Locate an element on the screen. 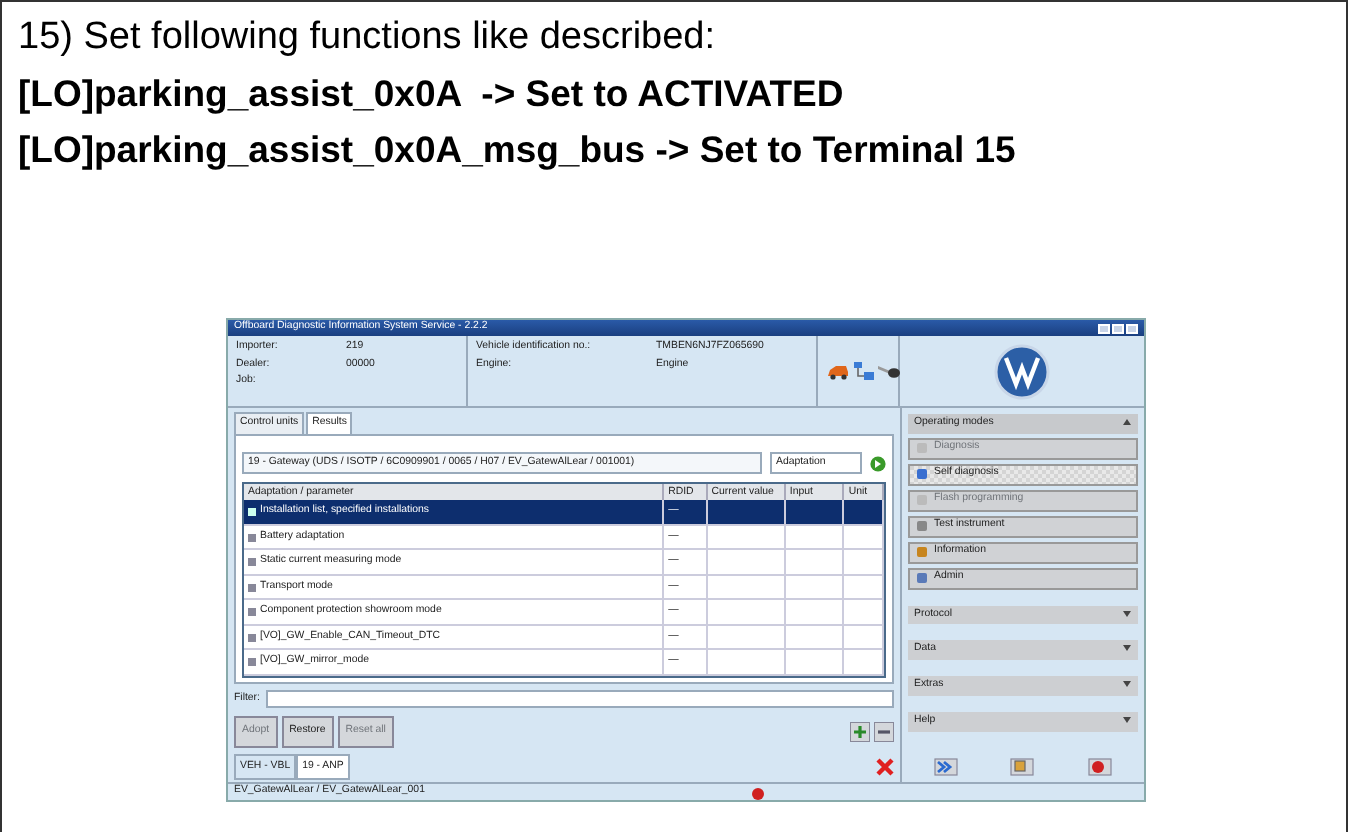  forward-icon is located at coordinates (946, 767).